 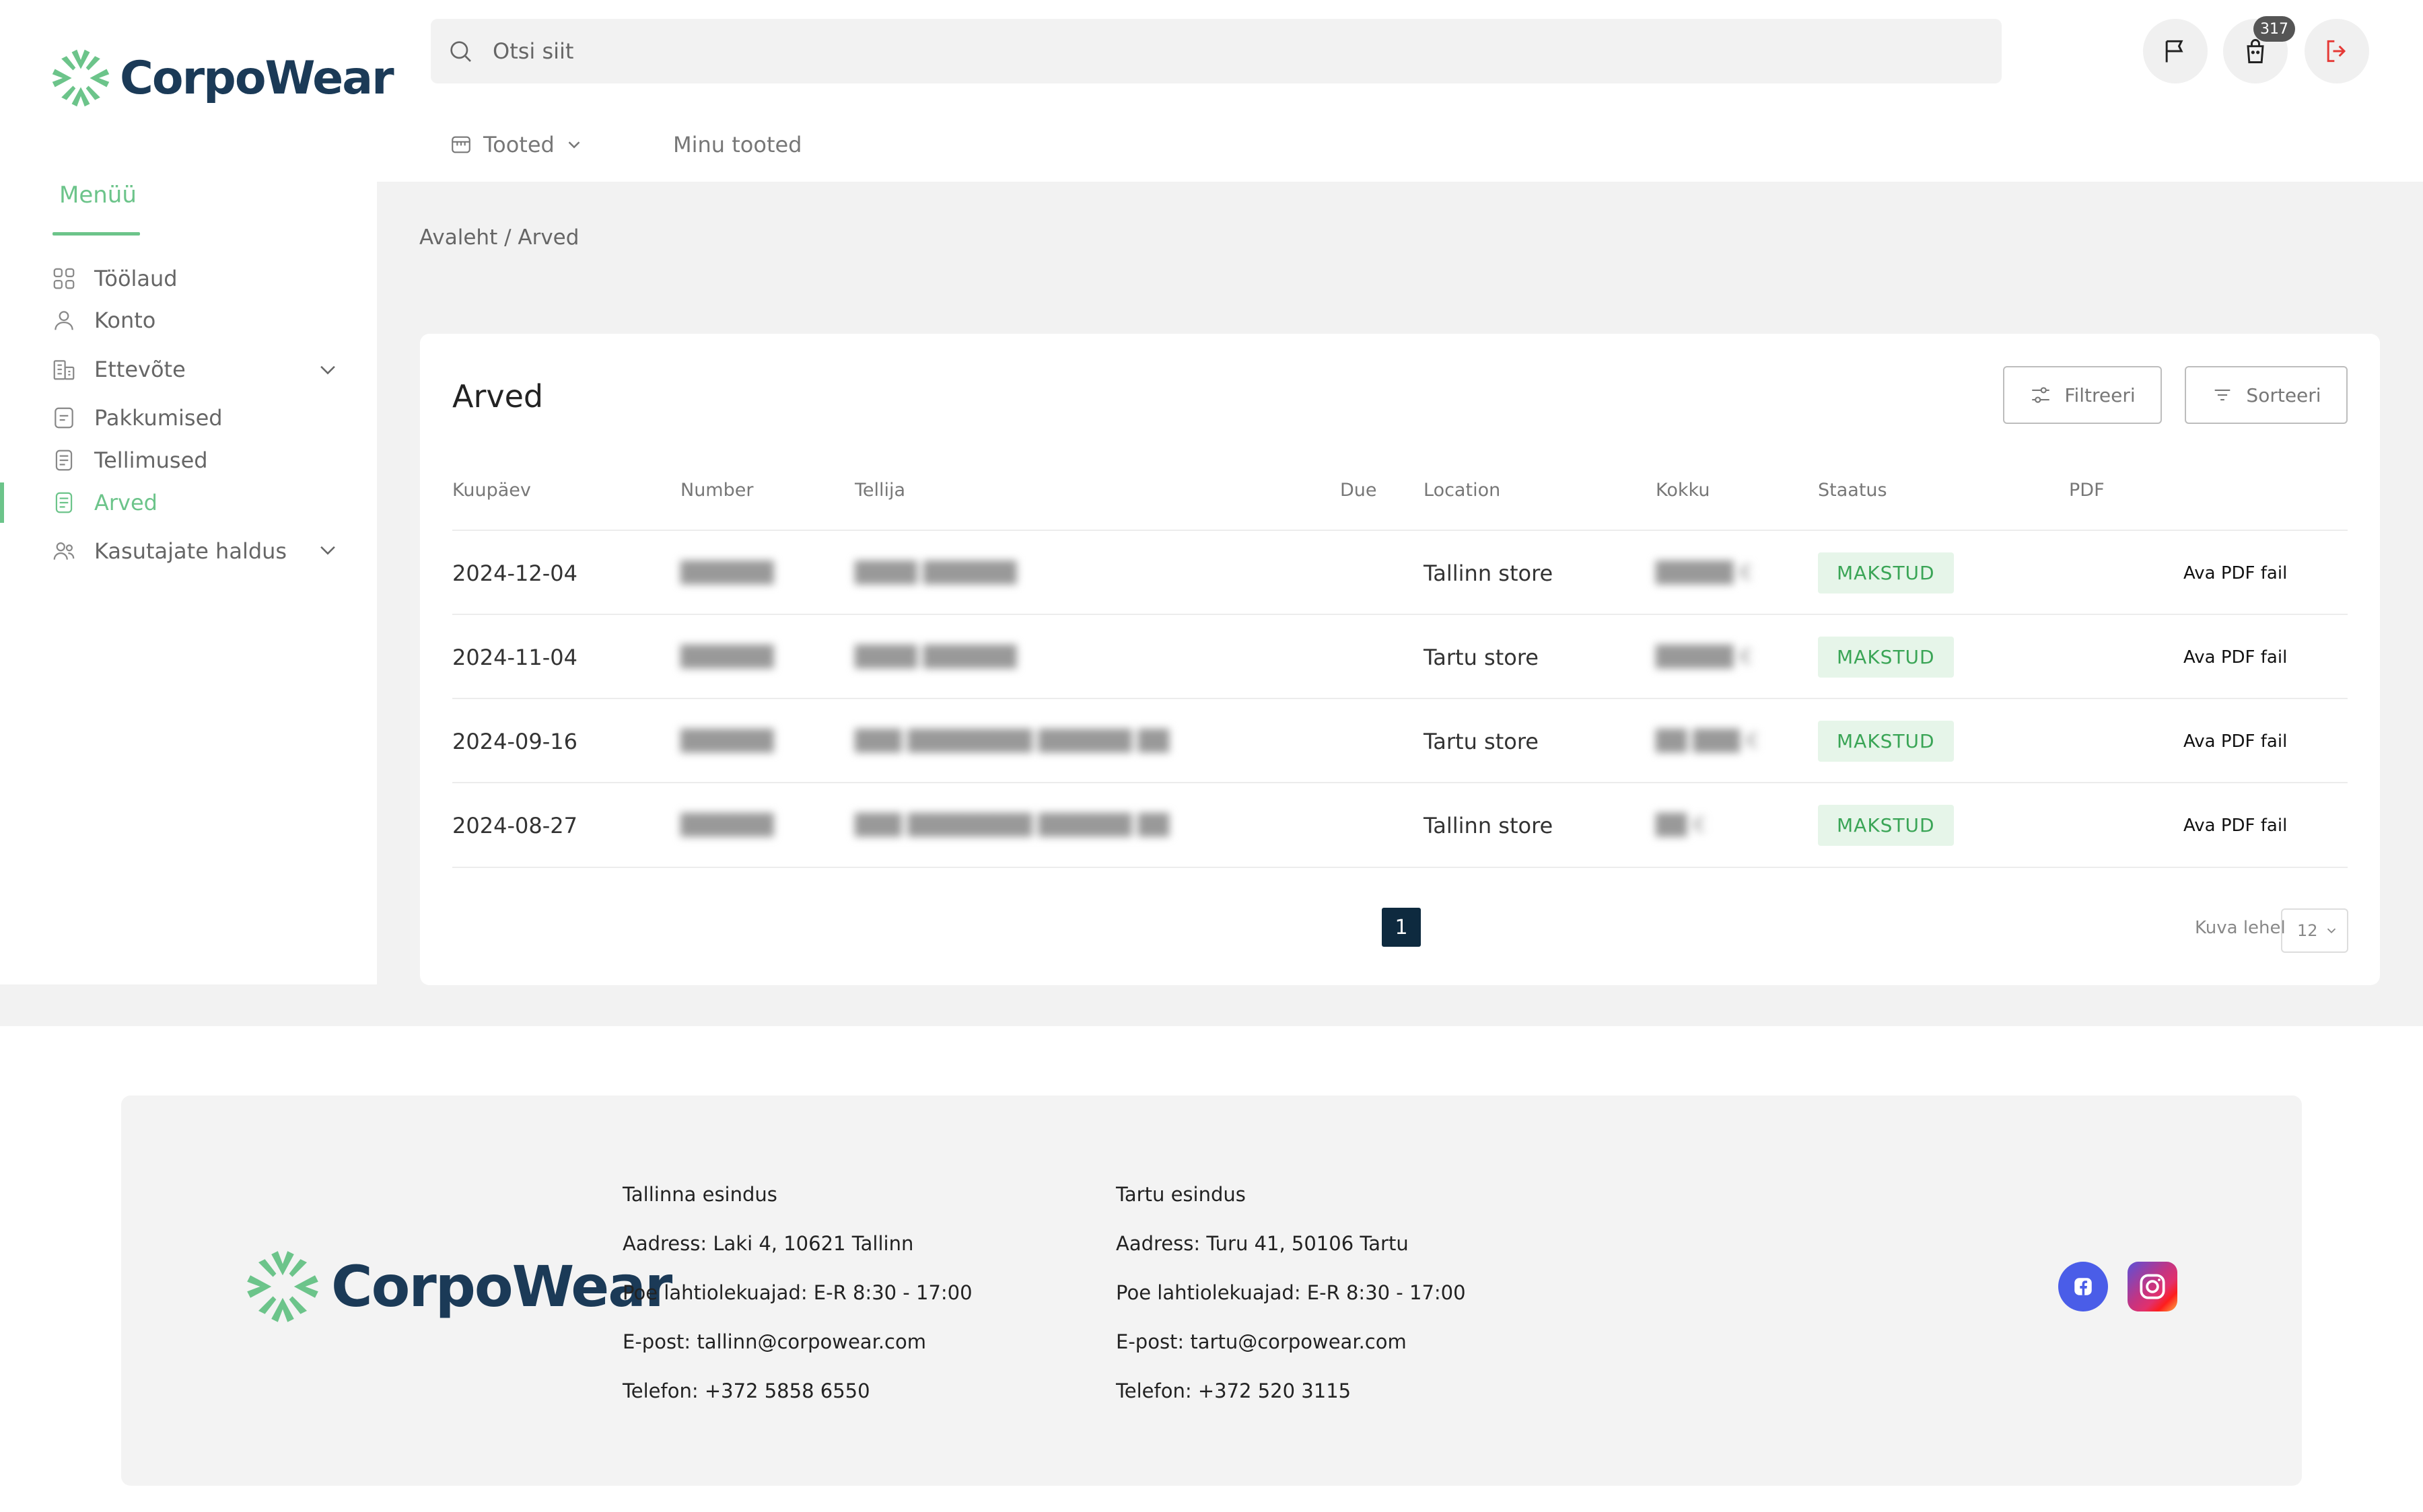 I want to click on facebook-icon, so click(x=2083, y=1286).